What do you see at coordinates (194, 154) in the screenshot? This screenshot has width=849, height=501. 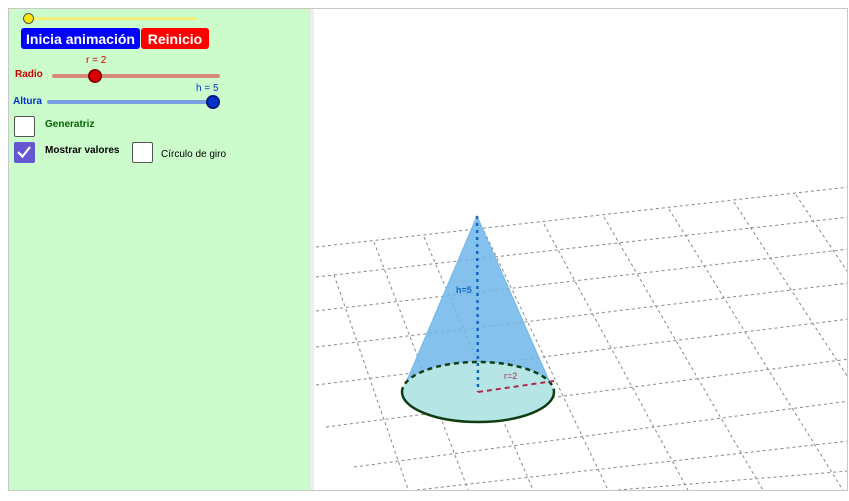 I see `rotation-circle-label: Círculo de giro` at bounding box center [194, 154].